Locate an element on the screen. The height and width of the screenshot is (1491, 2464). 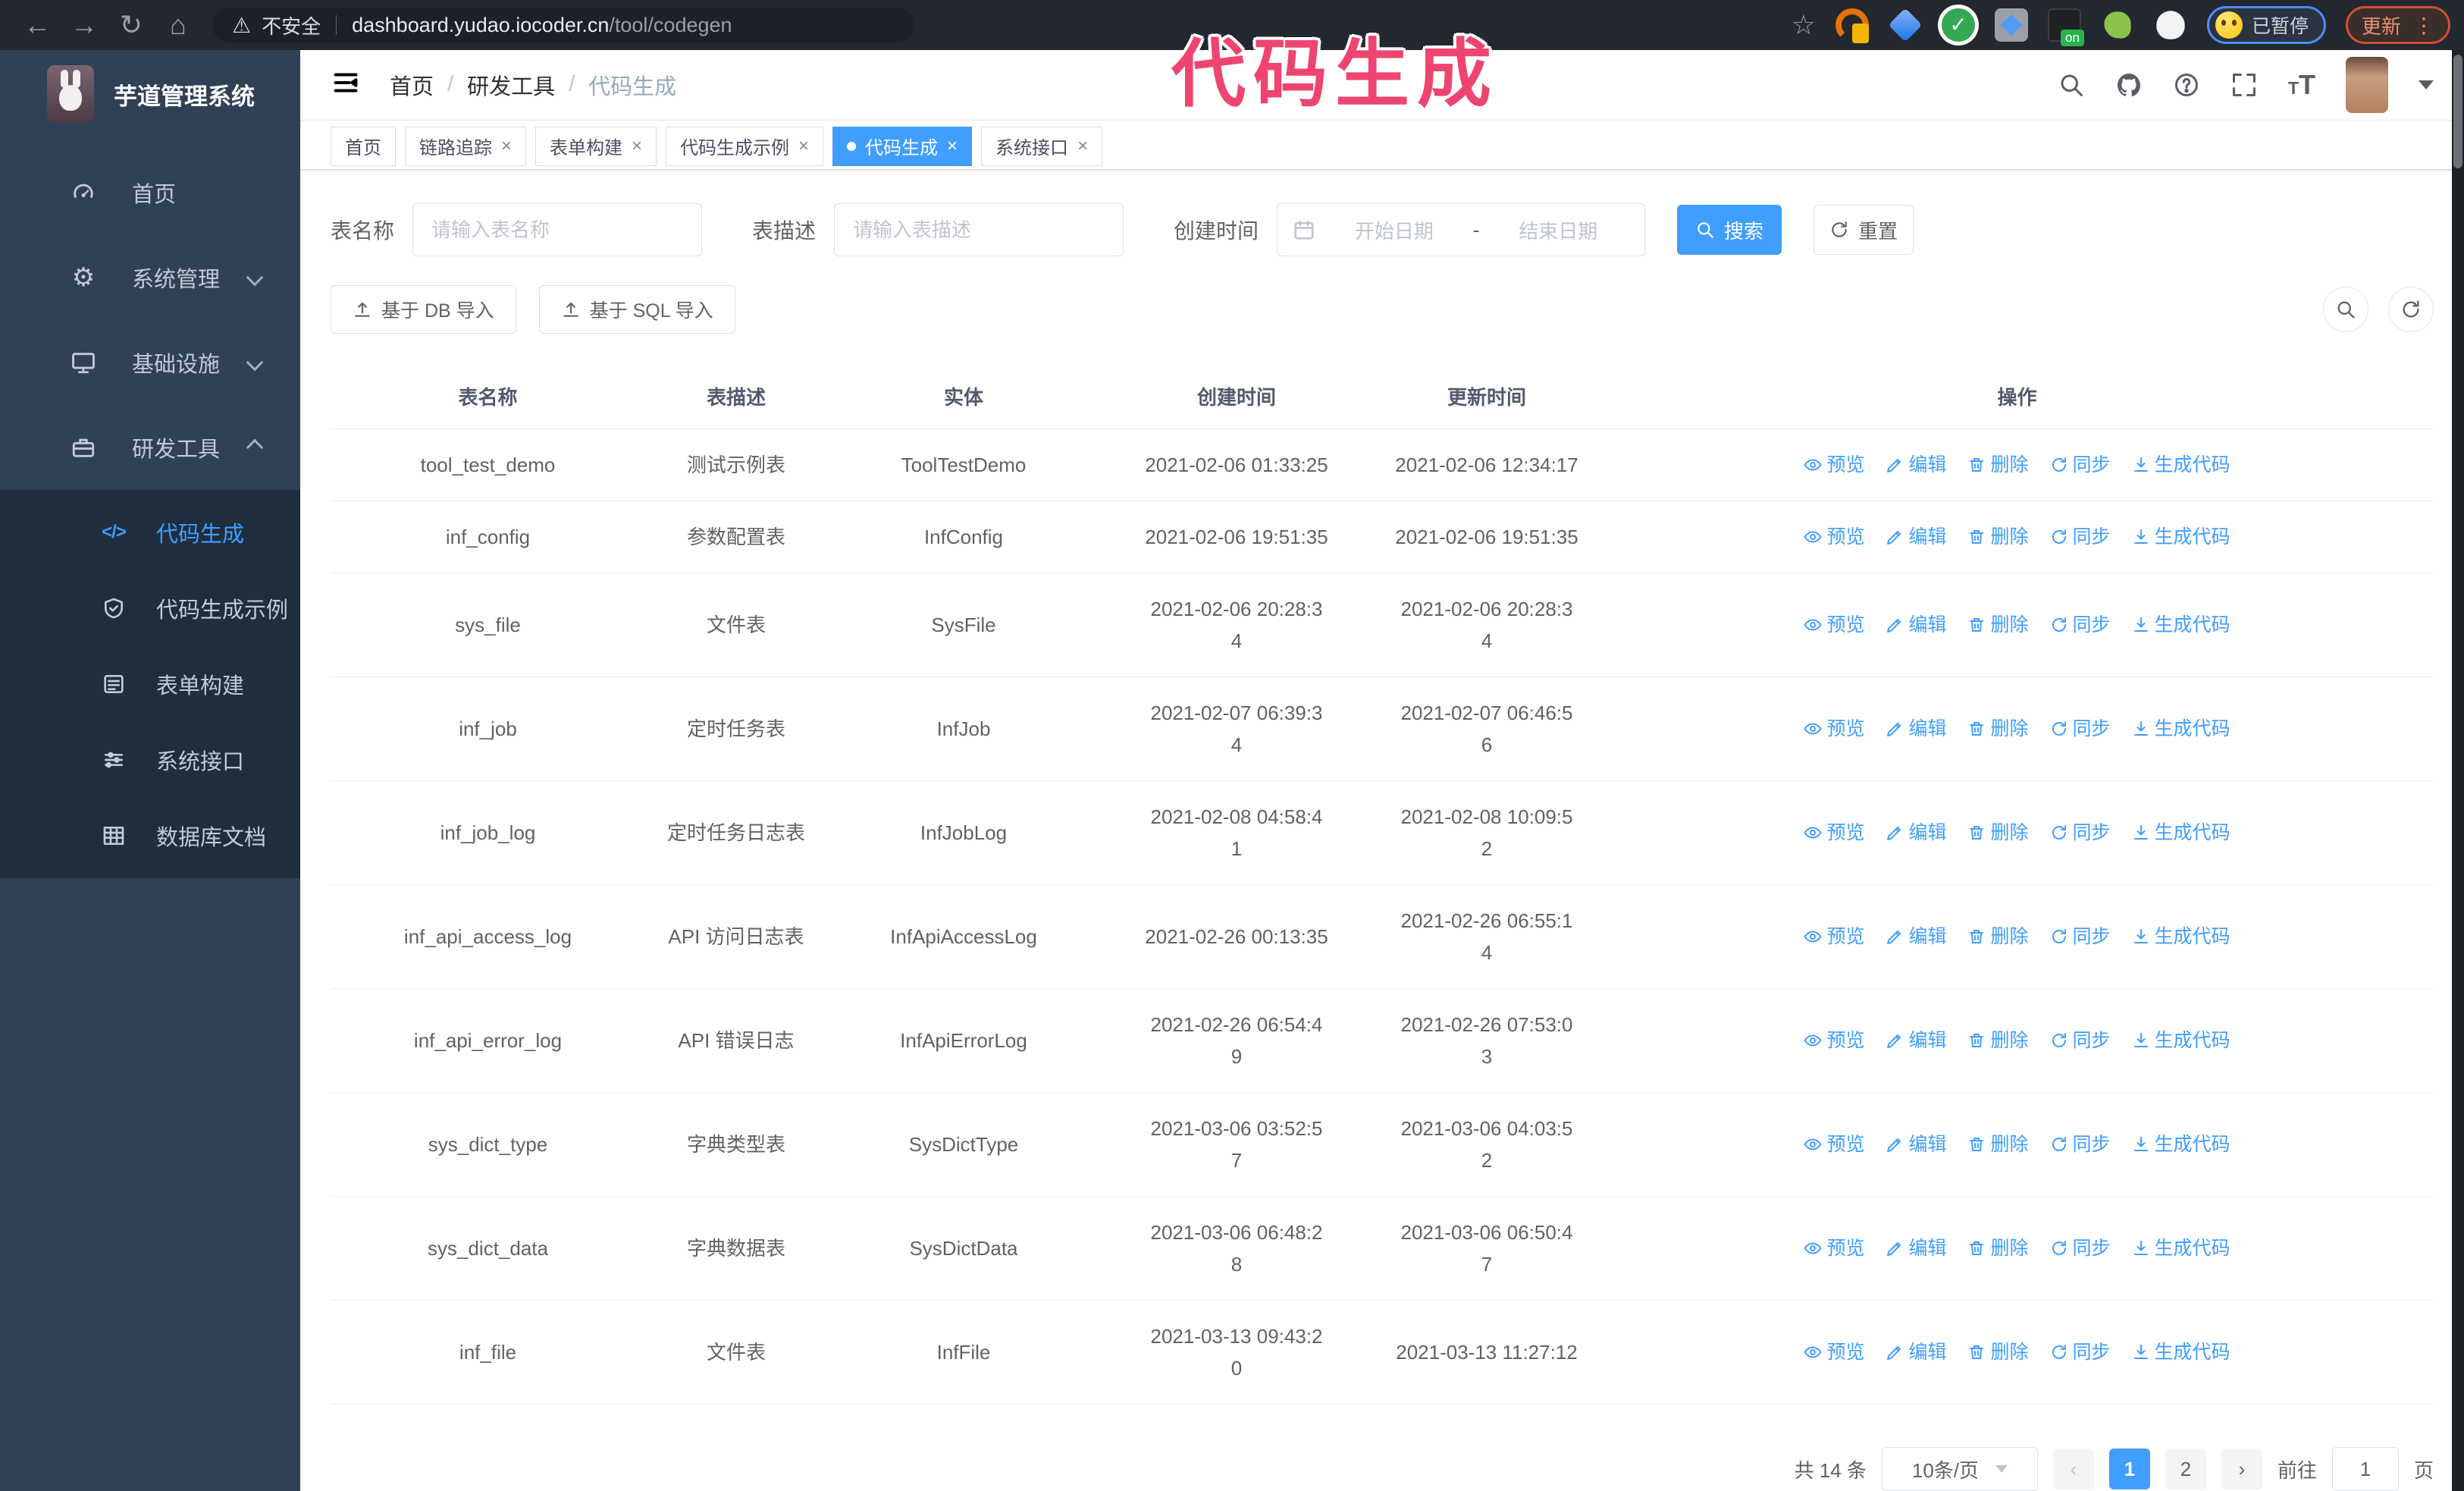
refresh-button is located at coordinates (2411, 309).